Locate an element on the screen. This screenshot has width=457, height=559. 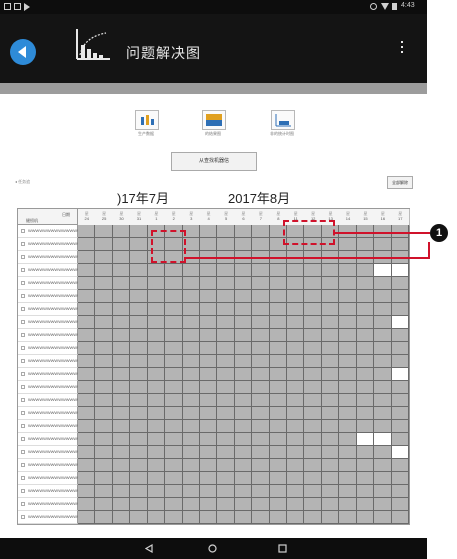
task-trace-label: ◂ 任务追 is located at coordinates (22, 182).